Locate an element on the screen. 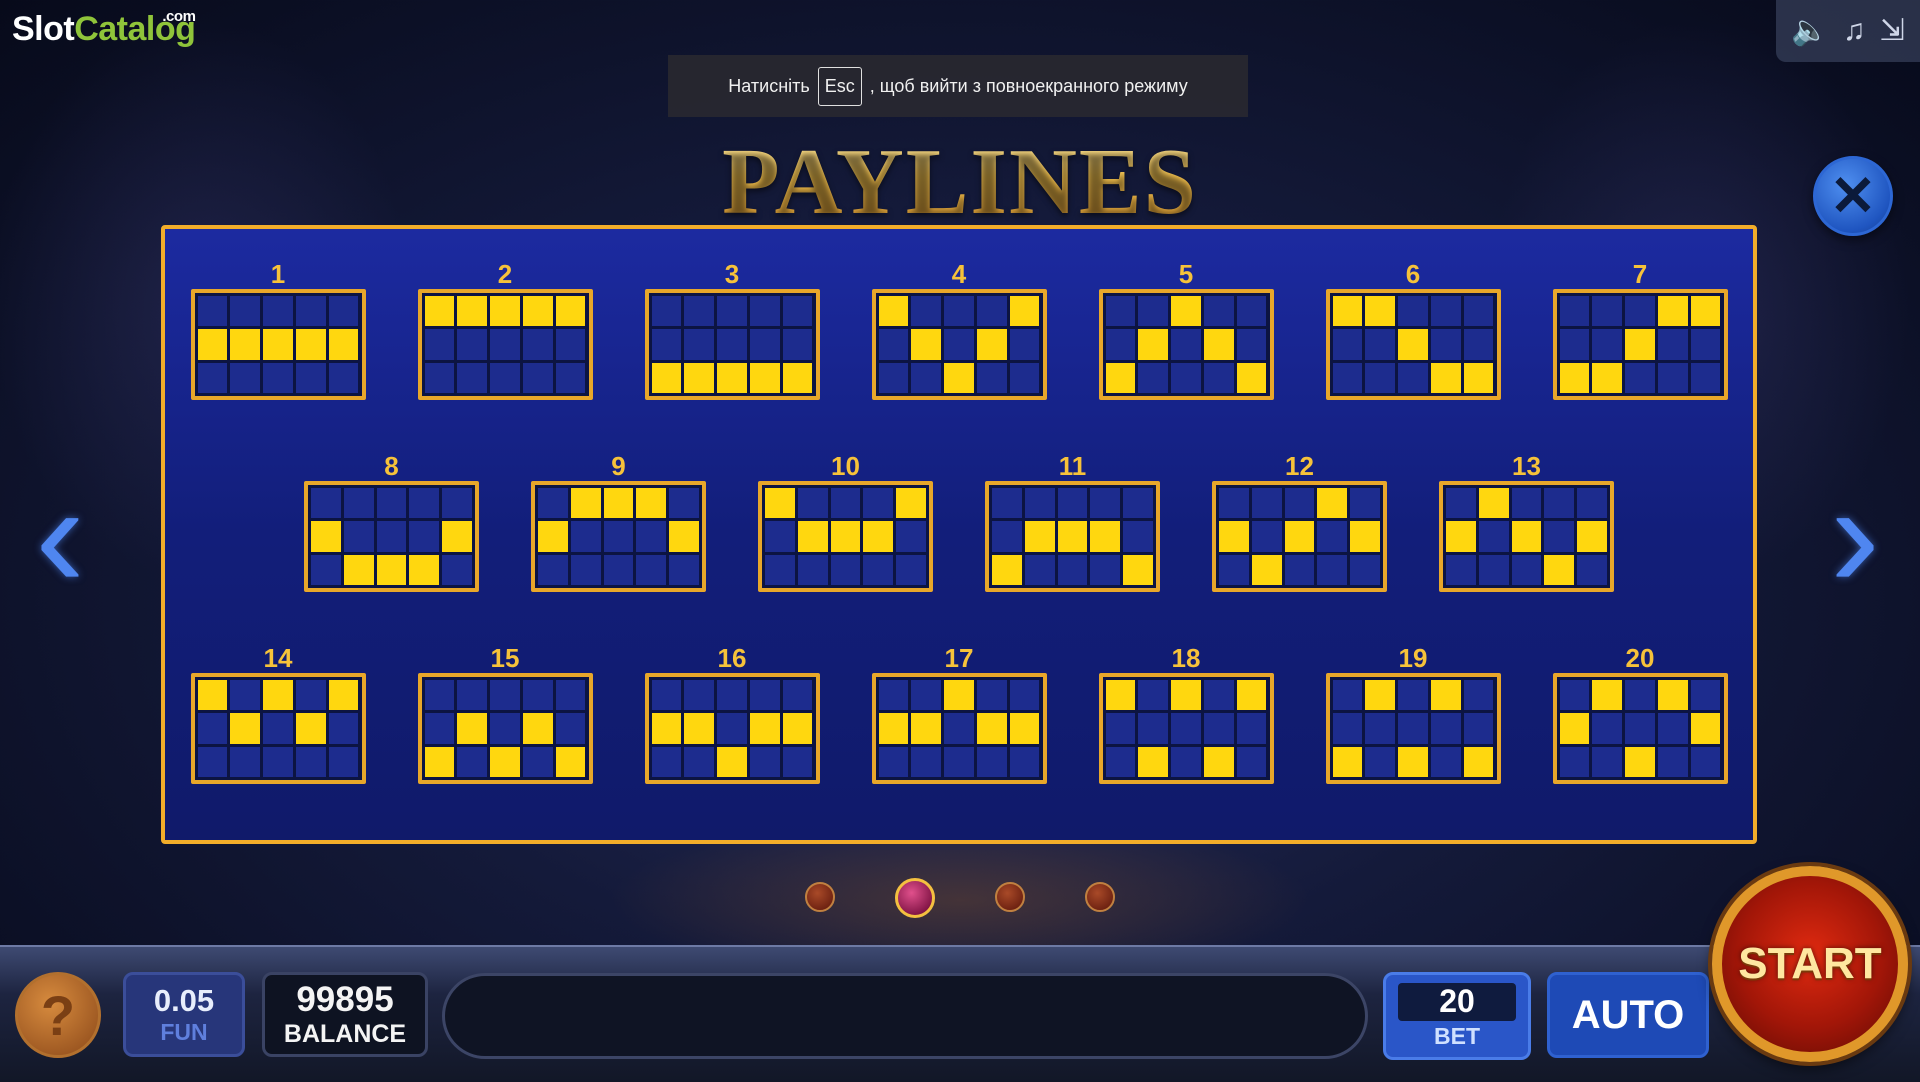  coin-label: FUN is located at coordinates (184, 1032).